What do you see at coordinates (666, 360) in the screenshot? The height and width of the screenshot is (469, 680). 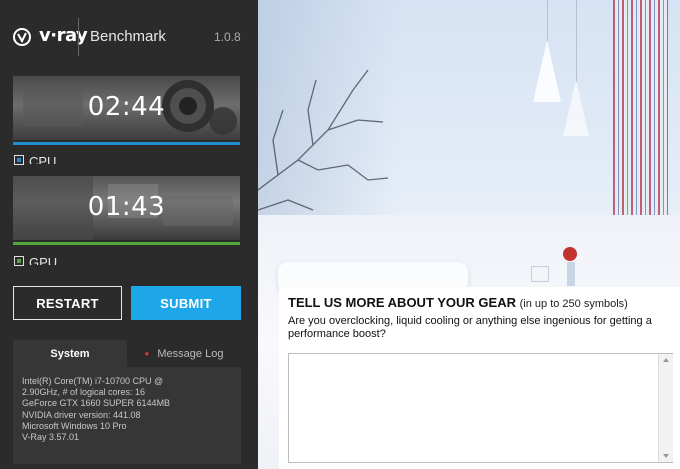 I see `scroll-up-arrow-icon` at bounding box center [666, 360].